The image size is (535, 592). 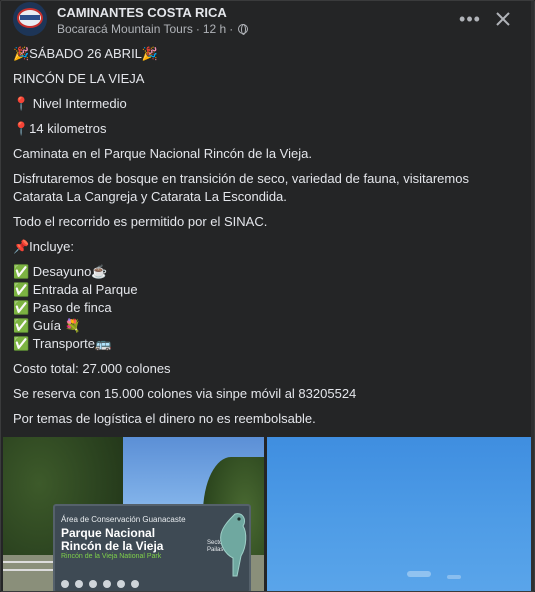 I want to click on include-item-transport: ✅ Transporte🚌, so click(x=62, y=343).